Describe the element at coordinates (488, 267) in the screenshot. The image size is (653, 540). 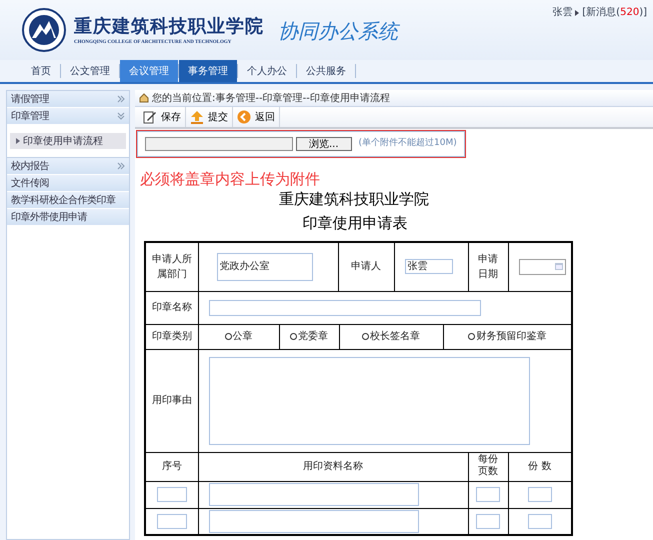
I see `date-label: 申请日期` at that location.